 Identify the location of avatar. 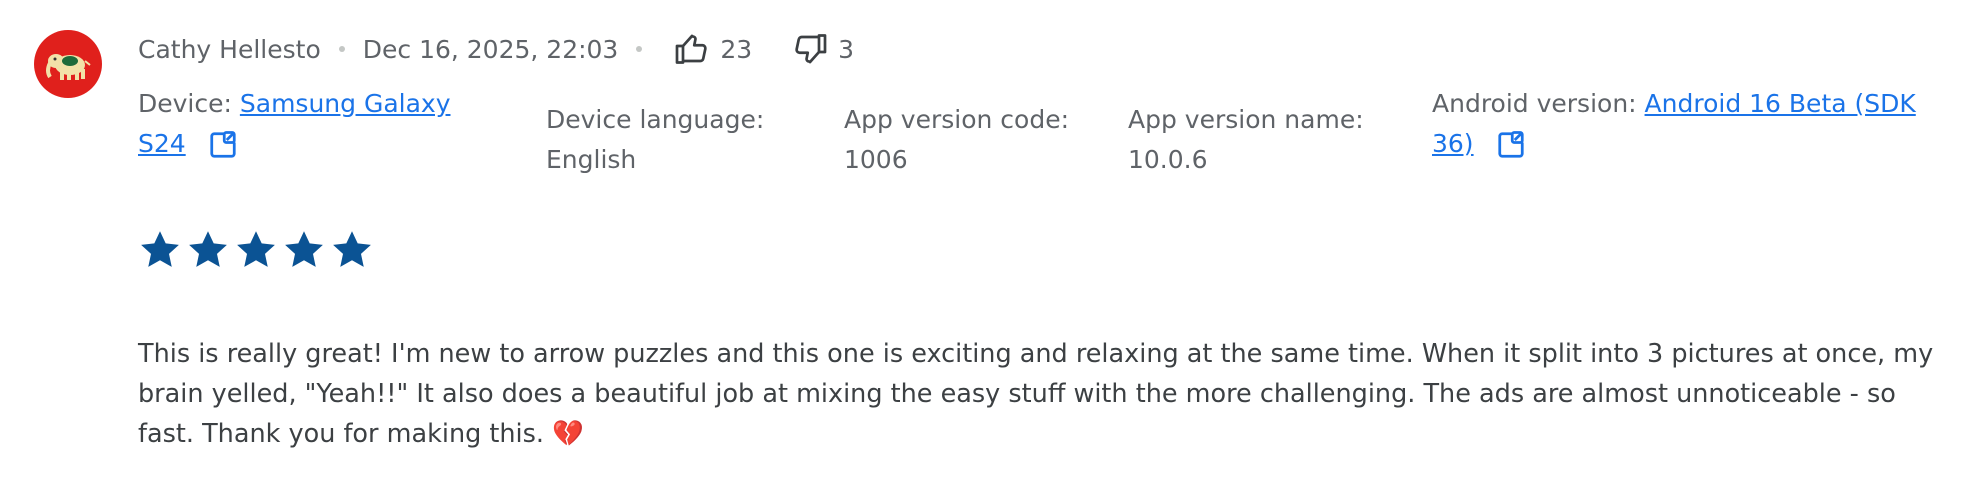
(68, 64).